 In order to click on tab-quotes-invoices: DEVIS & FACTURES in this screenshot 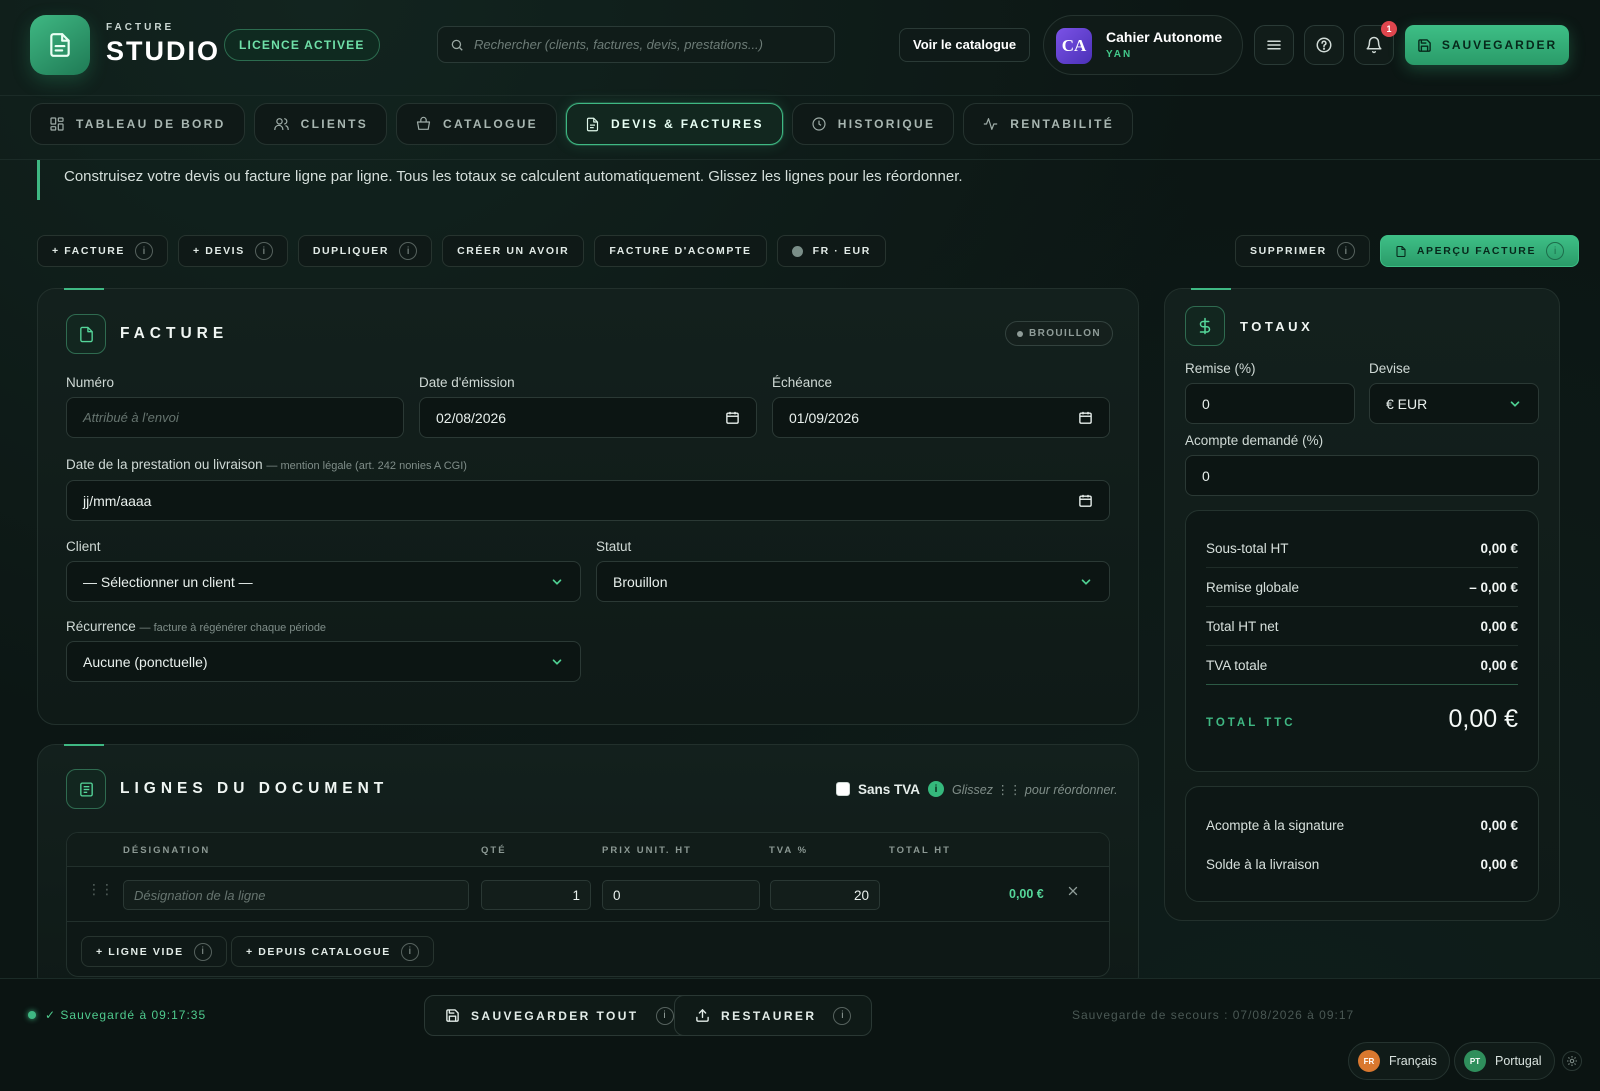, I will do `click(674, 124)`.